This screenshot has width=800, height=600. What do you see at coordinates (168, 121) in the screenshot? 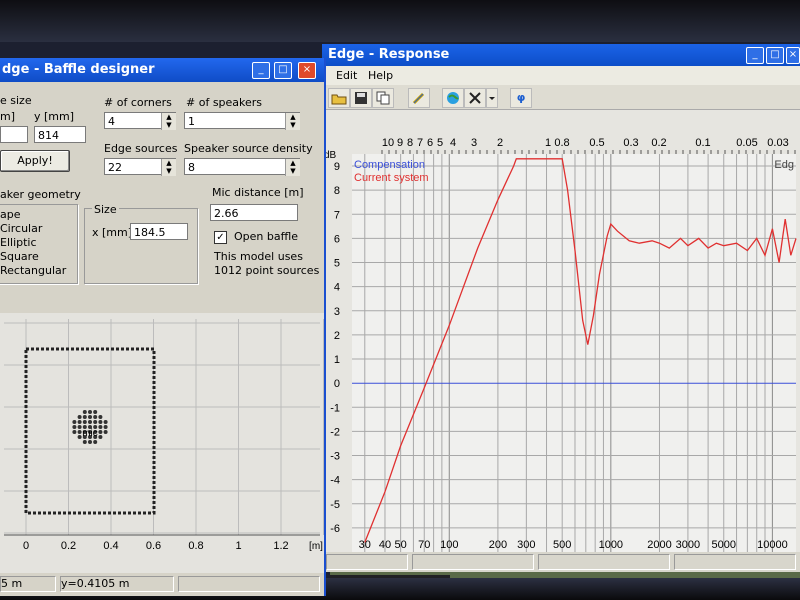
I see `corners-spinner: ▲ ▼` at bounding box center [168, 121].